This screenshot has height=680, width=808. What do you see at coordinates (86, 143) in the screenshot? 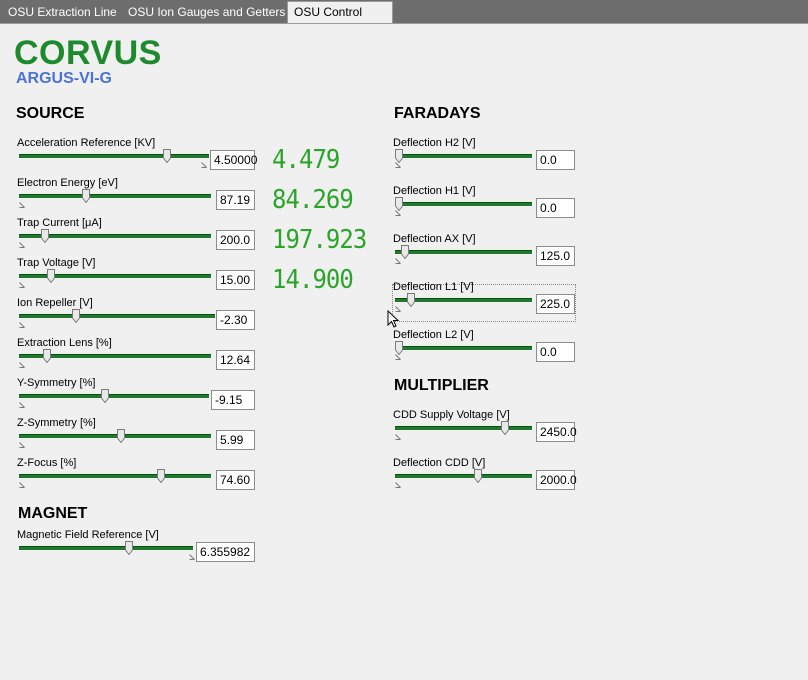
I see `source-control-0-label: Acceleration Reference [KV]` at bounding box center [86, 143].